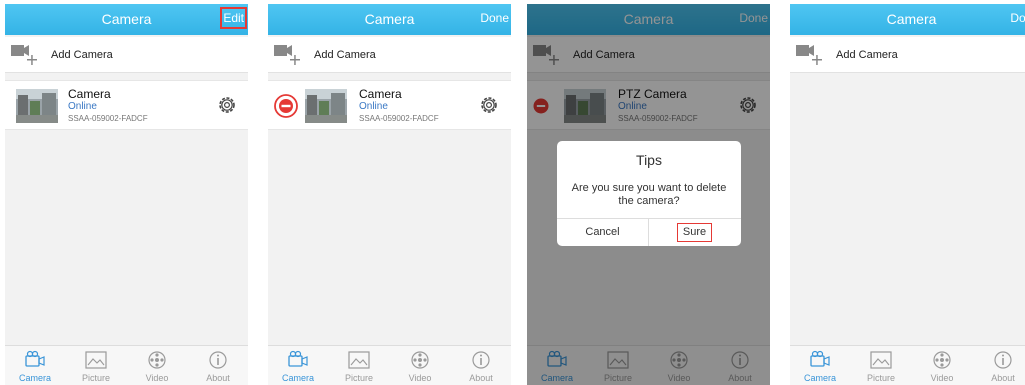 This screenshot has height=385, width=1025. I want to click on header-bar: Camera Edit, so click(126, 19).